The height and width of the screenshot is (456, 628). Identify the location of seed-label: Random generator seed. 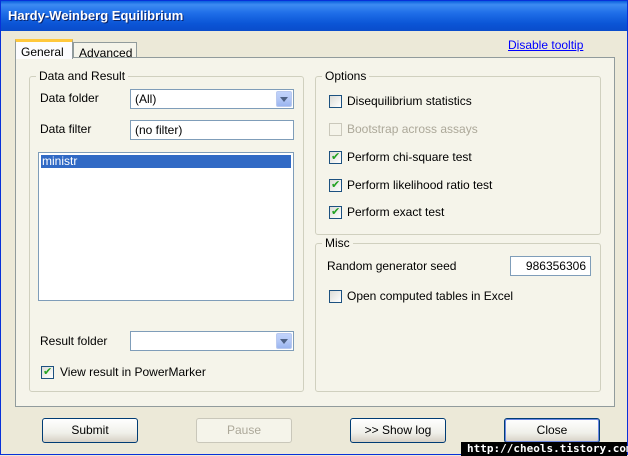
(392, 266).